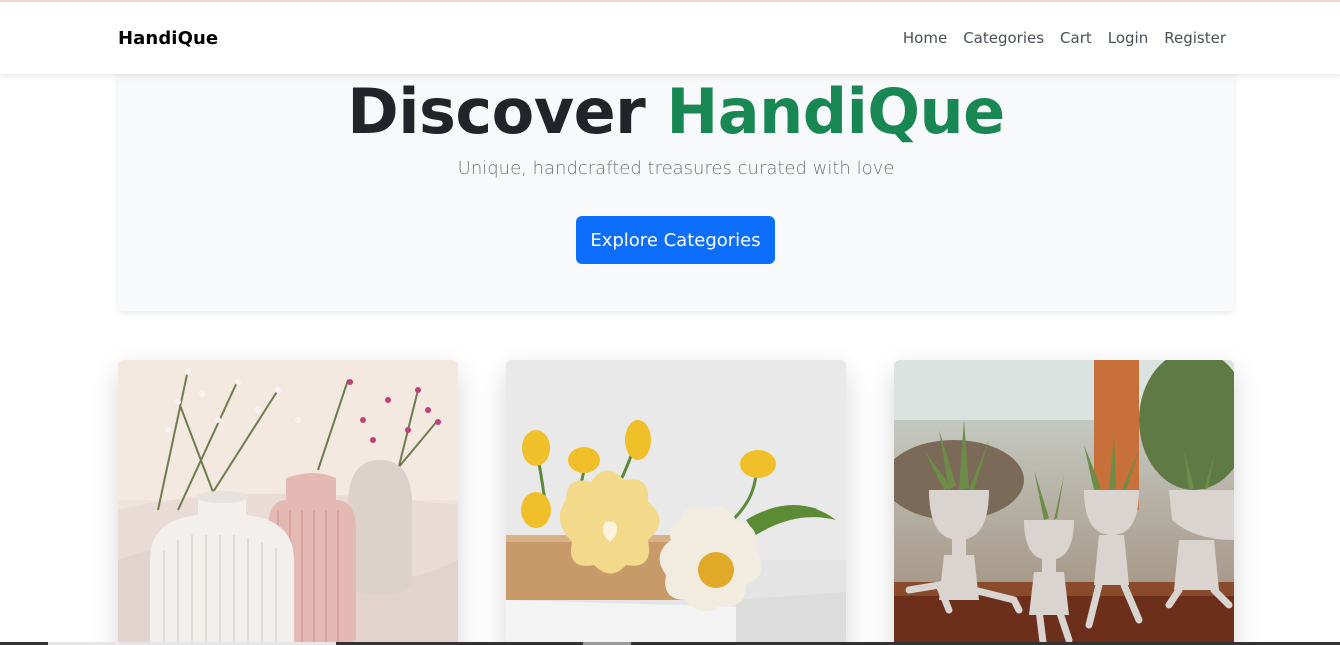  Describe the element at coordinates (835, 111) in the screenshot. I see `hero-title-brand: HandiQue` at that location.